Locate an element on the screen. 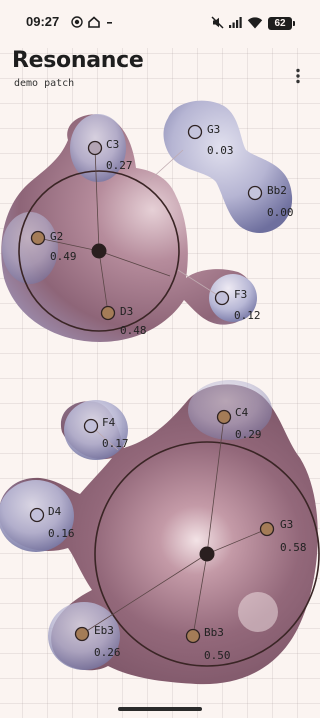 Image resolution: width=320 pixels, height=718 pixels. svg-text: C4 is located at coordinates (242, 412).